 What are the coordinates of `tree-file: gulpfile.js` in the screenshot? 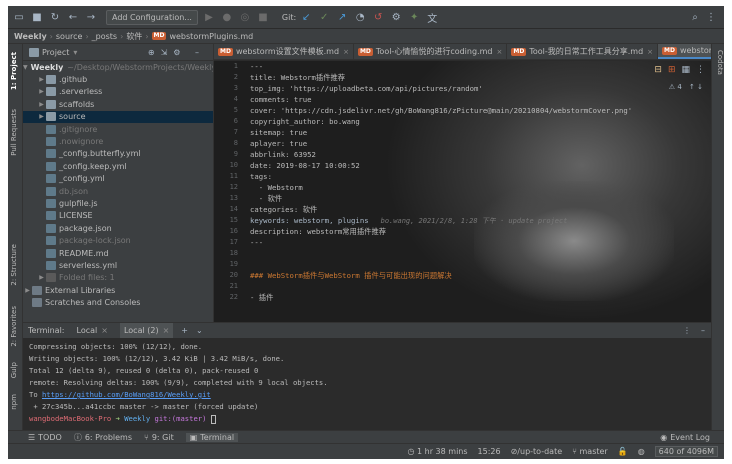 It's located at (118, 203).